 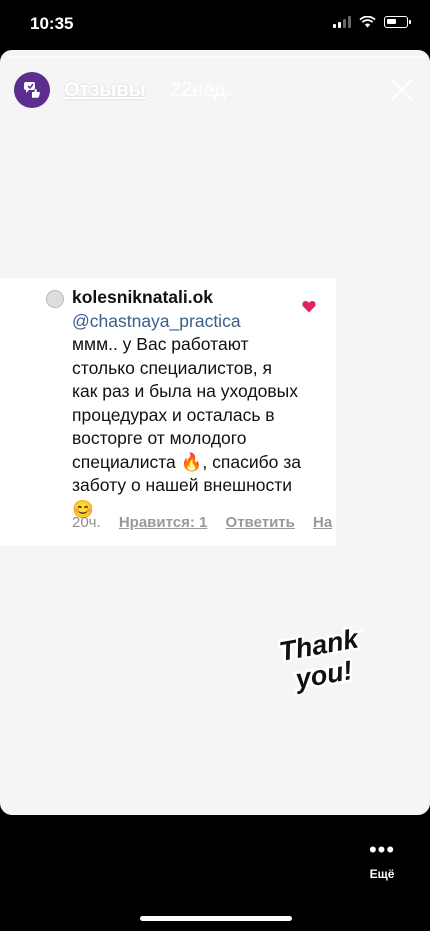 What do you see at coordinates (86, 522) in the screenshot?
I see `comment-time: 20ч.` at bounding box center [86, 522].